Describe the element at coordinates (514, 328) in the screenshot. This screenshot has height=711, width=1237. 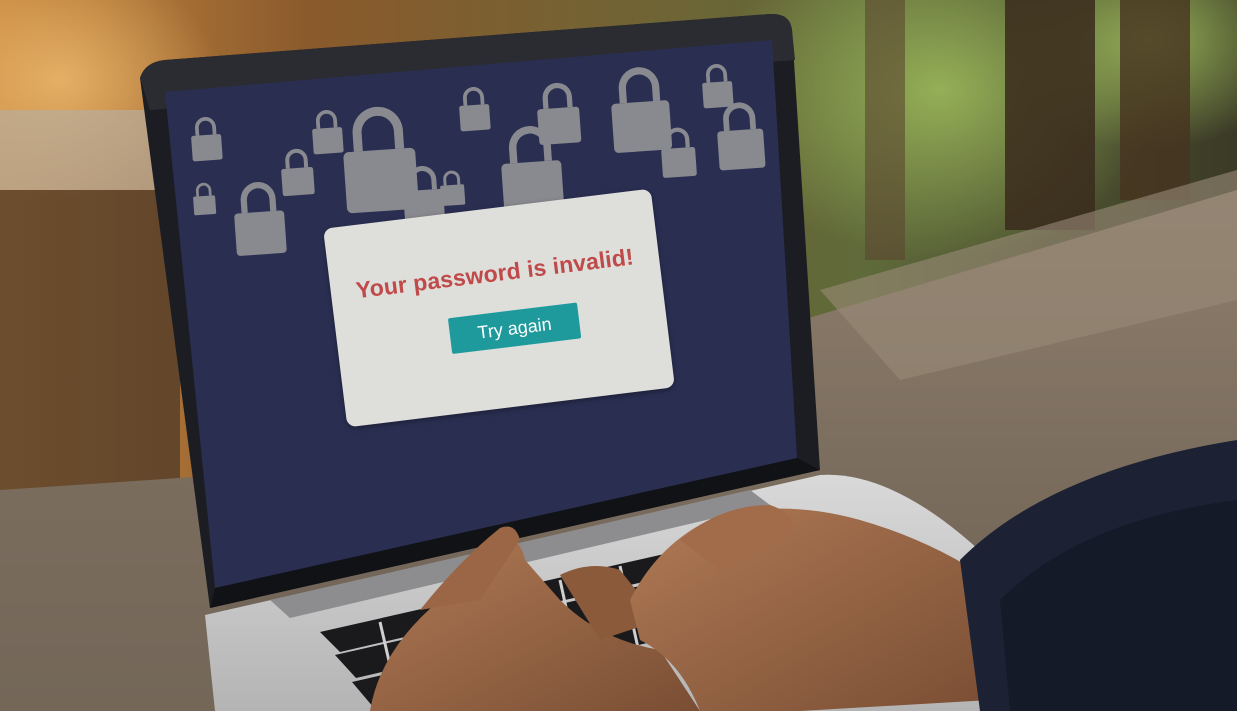
I see `try-again-button: Try again` at that location.